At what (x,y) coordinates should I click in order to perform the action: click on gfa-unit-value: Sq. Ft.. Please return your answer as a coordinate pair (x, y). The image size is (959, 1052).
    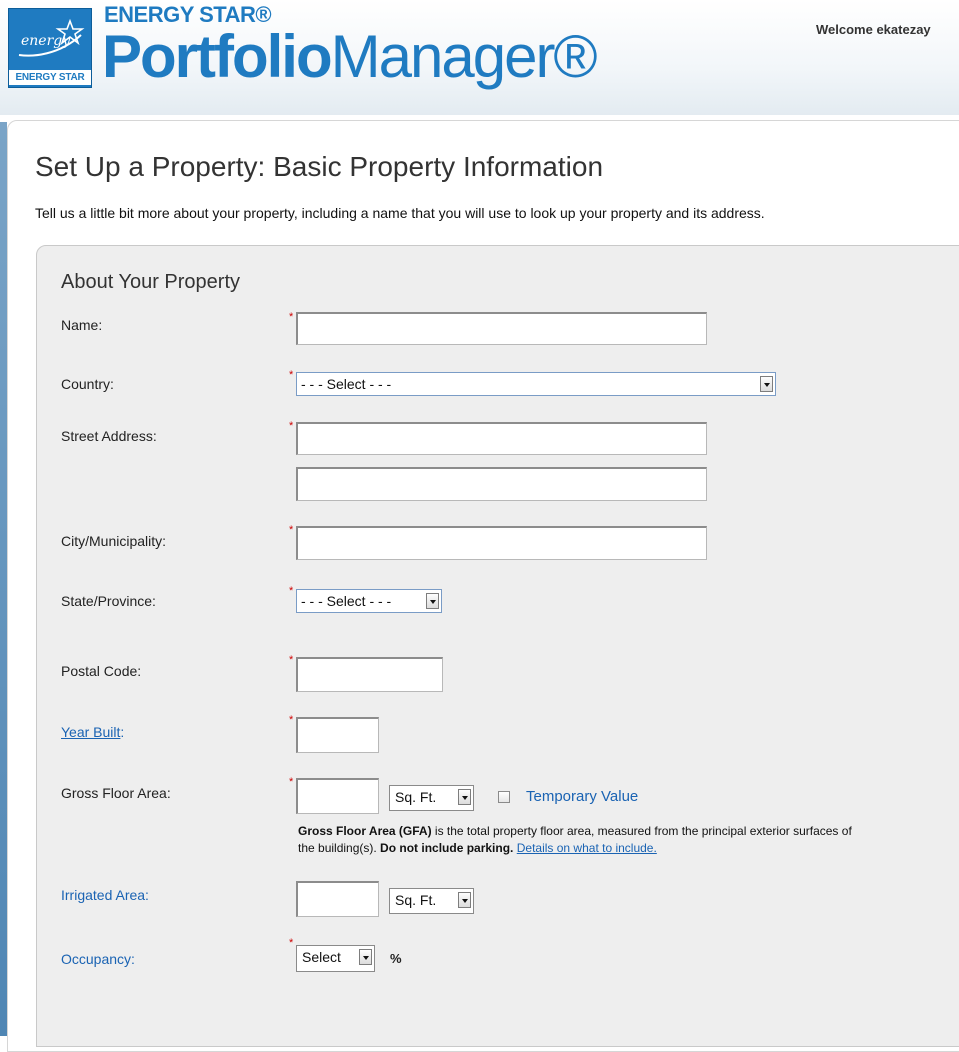
    Looking at the image, I should click on (416, 797).